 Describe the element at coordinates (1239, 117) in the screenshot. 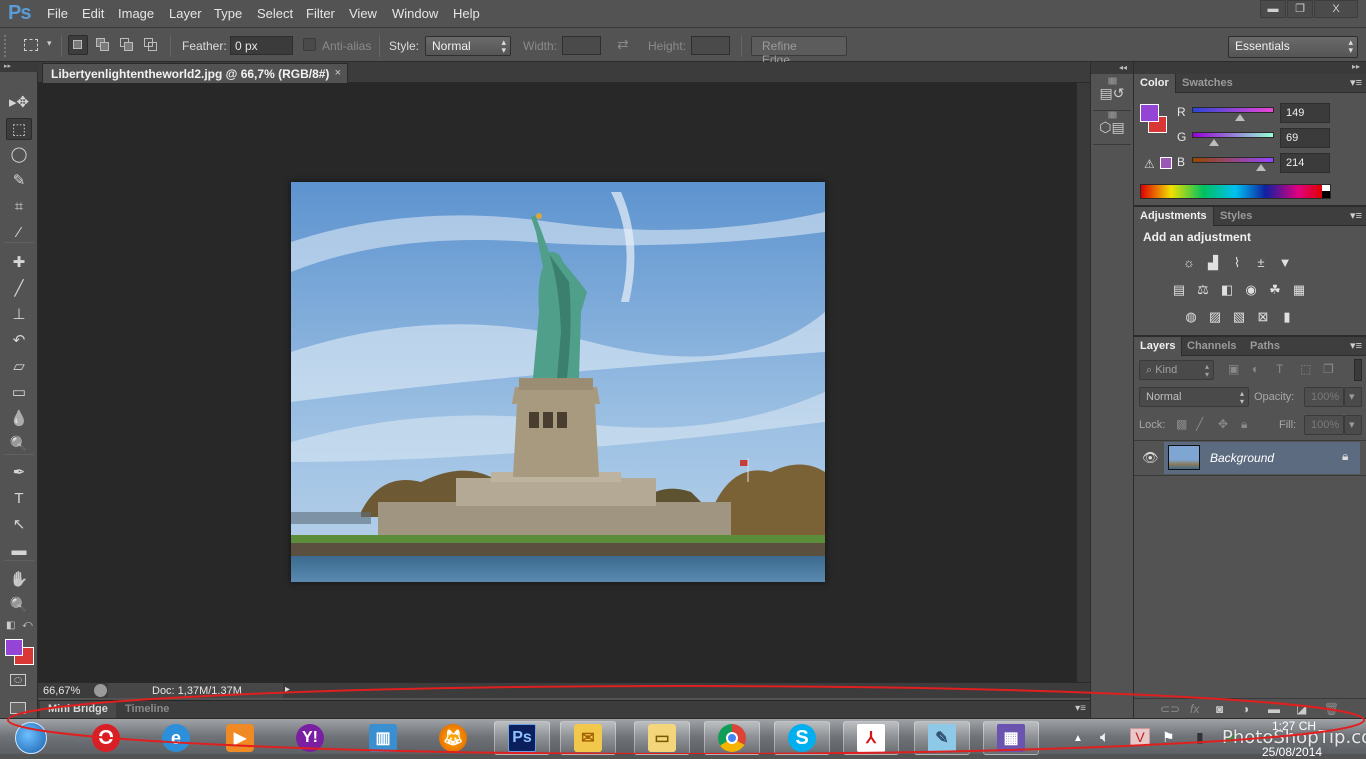

I see `red-slider-thumb` at that location.